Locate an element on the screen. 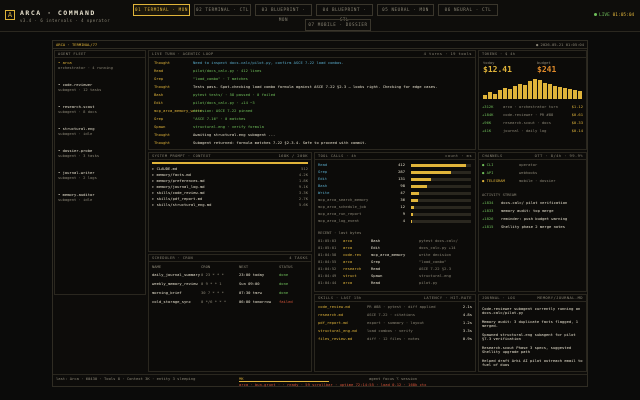 This screenshot has height=400, width=640. recent-detail: pytest docs-calc/ is located at coordinates (438, 240).